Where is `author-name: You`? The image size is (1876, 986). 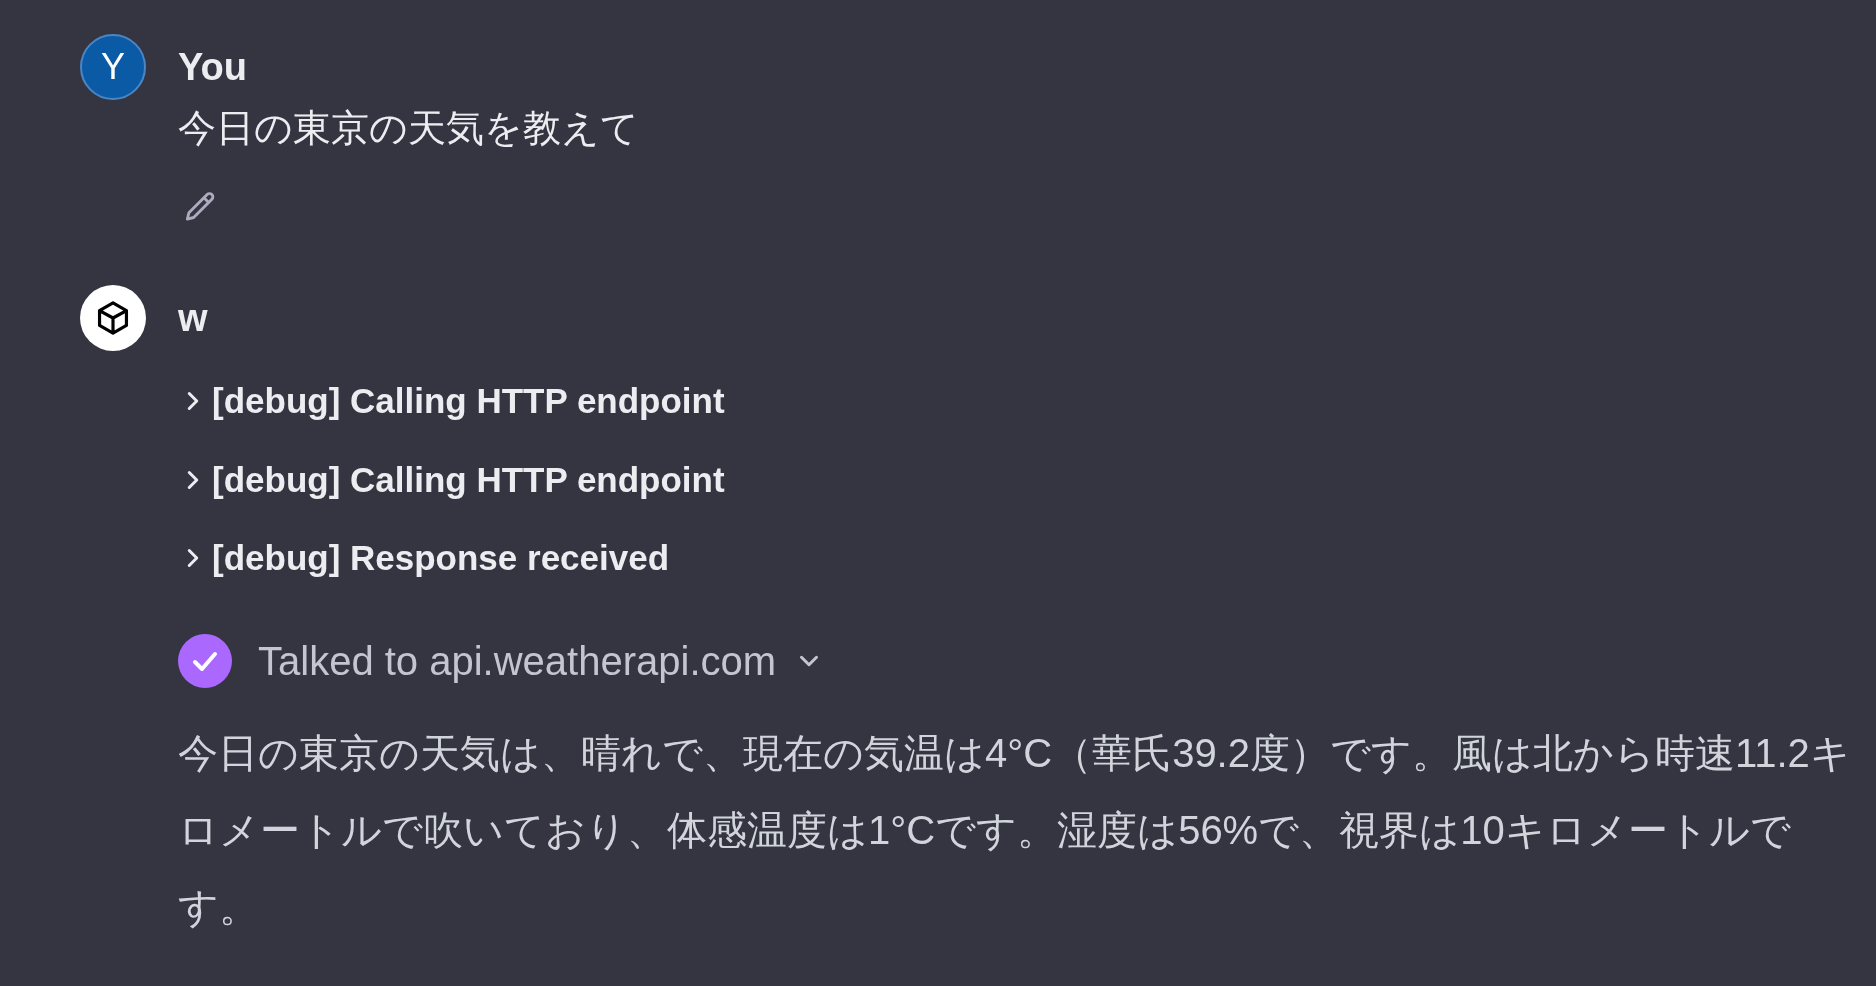
author-name: You is located at coordinates (213, 67).